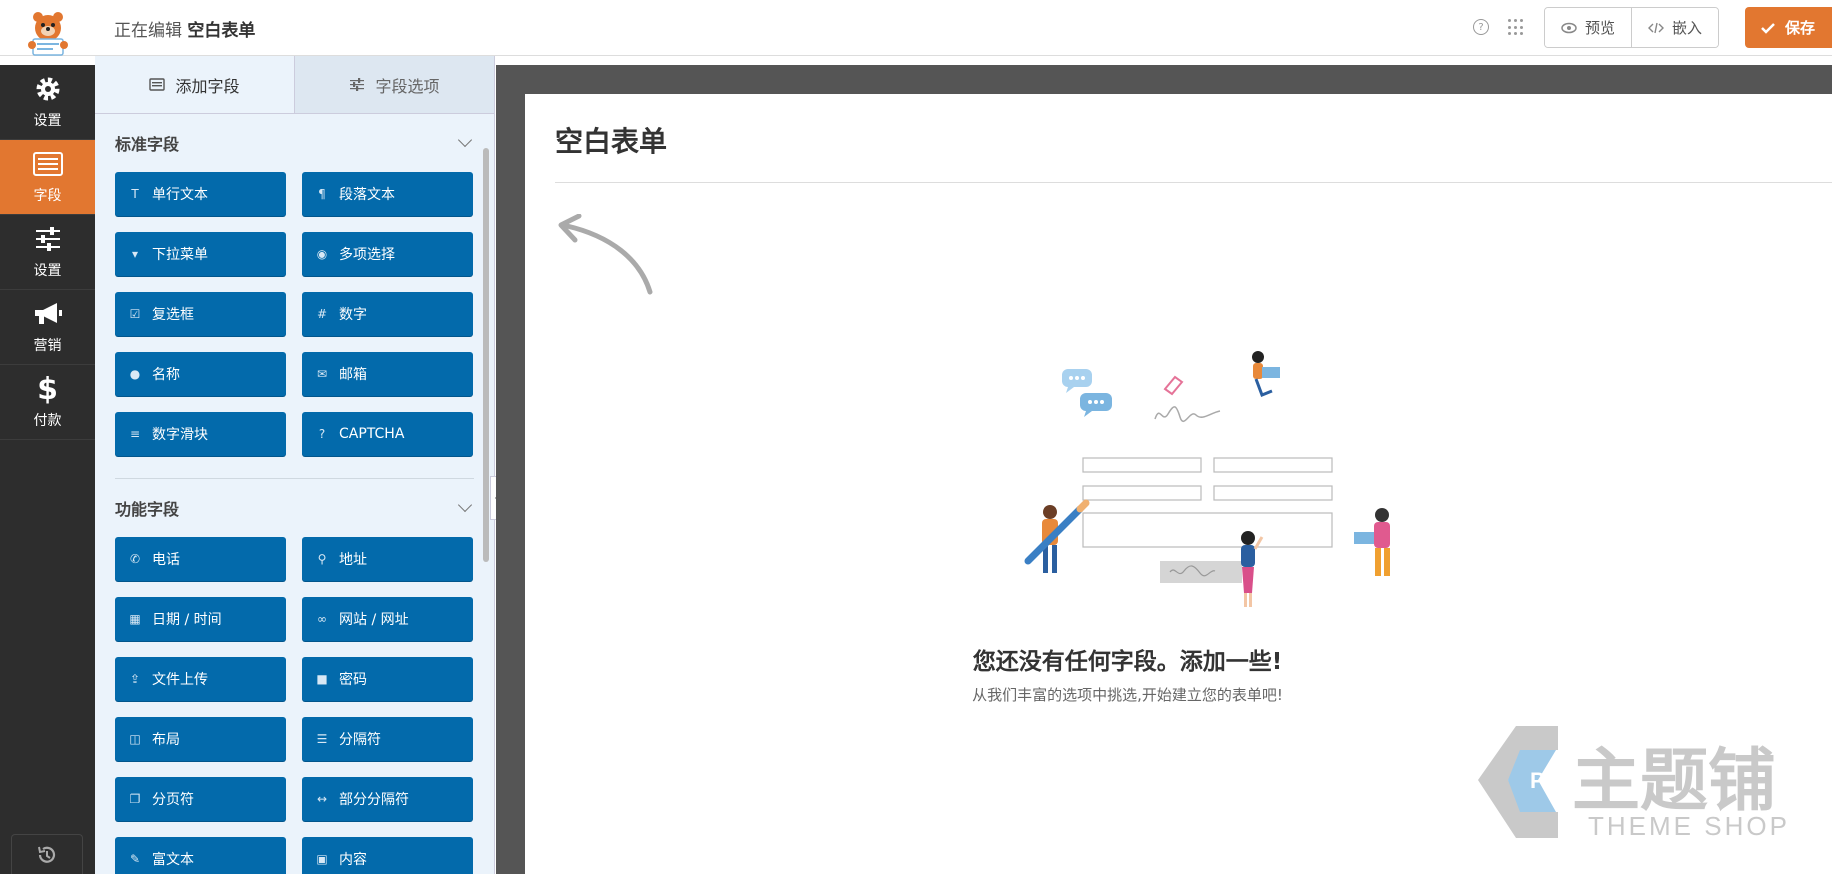 The image size is (1832, 874). Describe the element at coordinates (135, 434) in the screenshot. I see `slider-icon: ≡` at that location.